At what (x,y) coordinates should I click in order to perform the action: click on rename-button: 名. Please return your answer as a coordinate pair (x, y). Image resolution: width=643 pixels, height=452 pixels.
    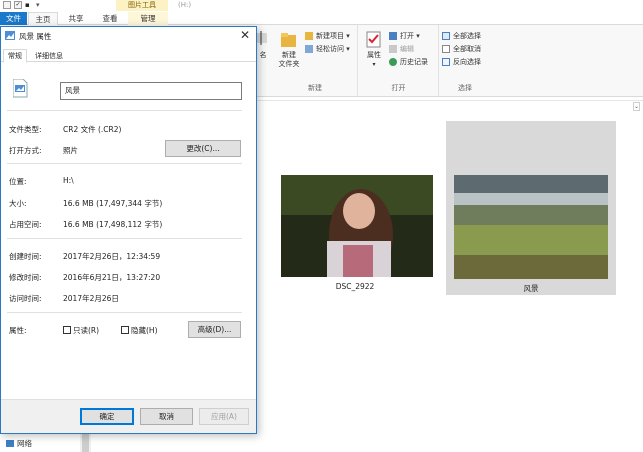
    Looking at the image, I should click on (263, 44).